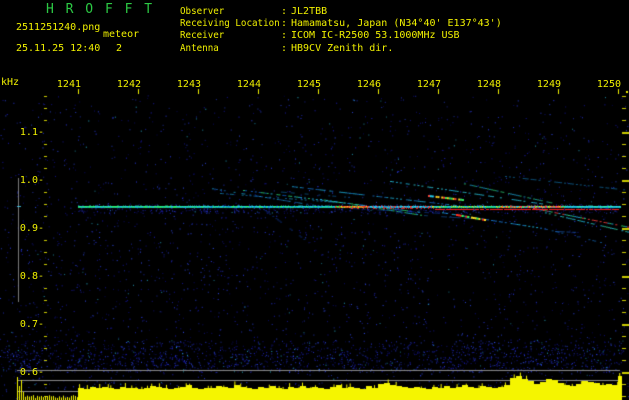  I want to click on time-tick-label: 1248, so click(488, 84).